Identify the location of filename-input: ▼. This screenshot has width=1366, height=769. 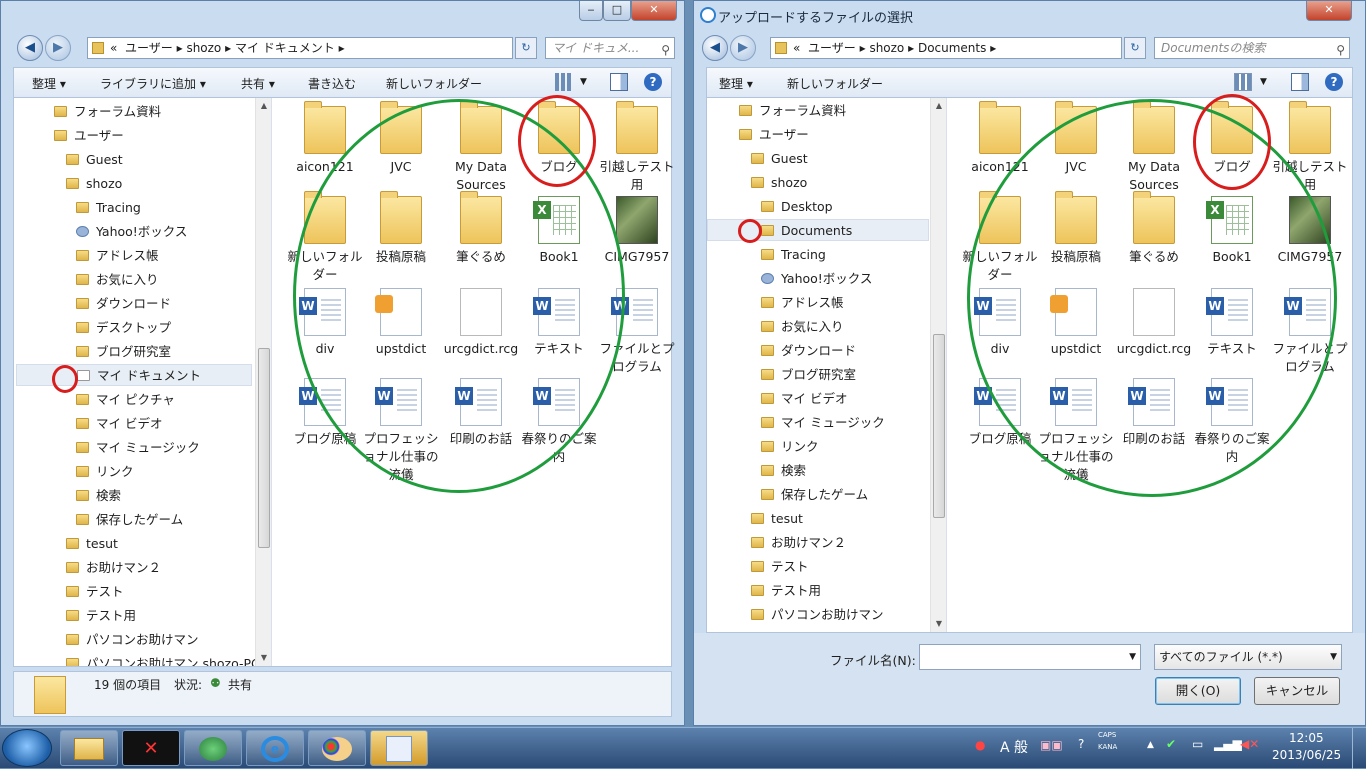
(1030, 657).